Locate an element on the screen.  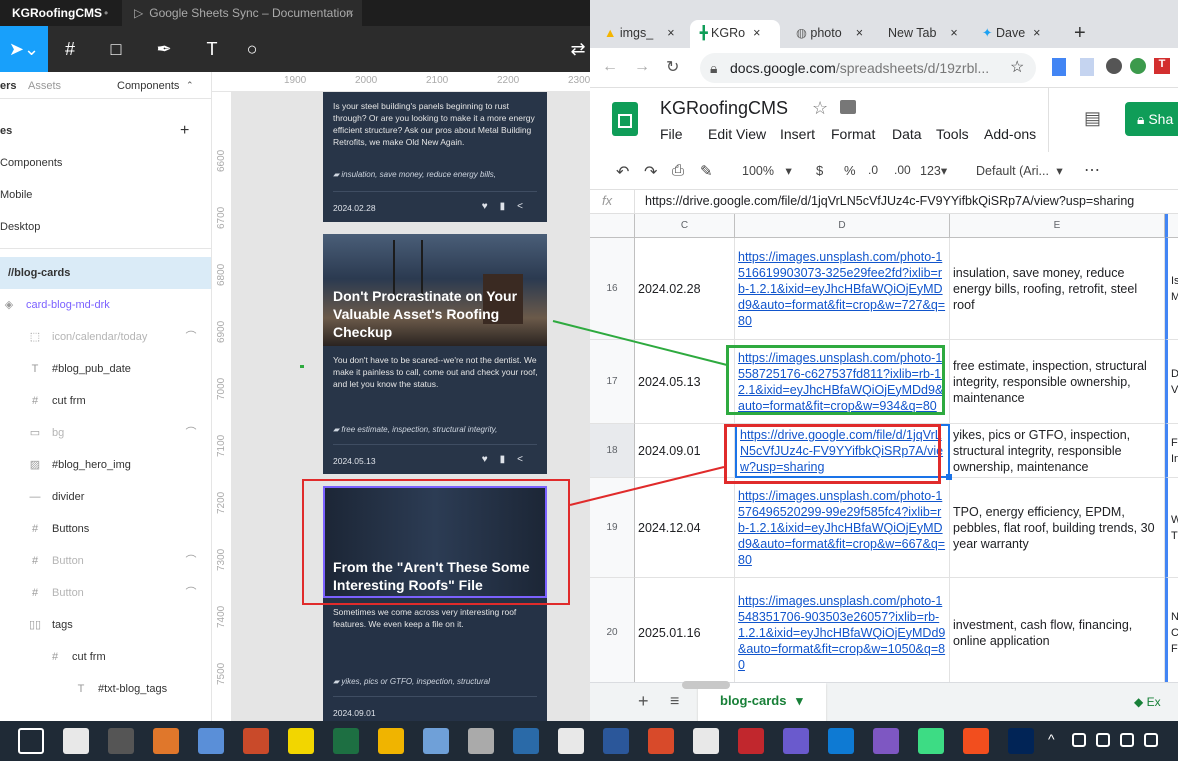
layer-item: ⬚ icon/calendar/today ⌒ is located at coordinates (105, 337).